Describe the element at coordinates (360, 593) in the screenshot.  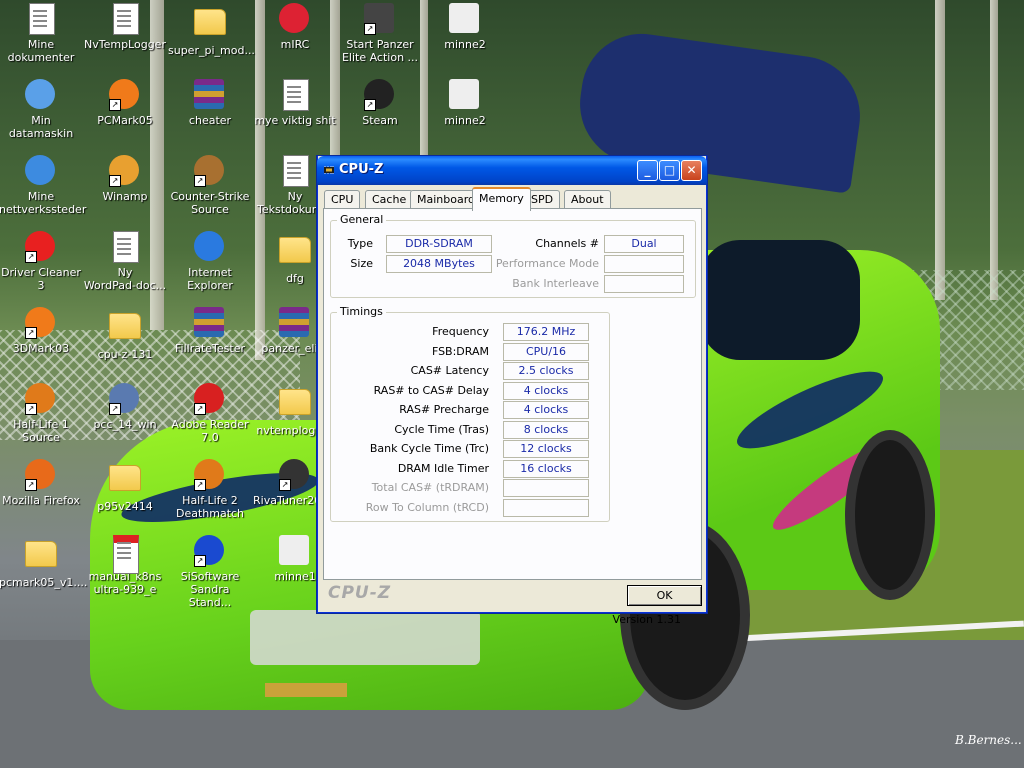
I see `cpuz-brand-logo: CPU-Z` at that location.